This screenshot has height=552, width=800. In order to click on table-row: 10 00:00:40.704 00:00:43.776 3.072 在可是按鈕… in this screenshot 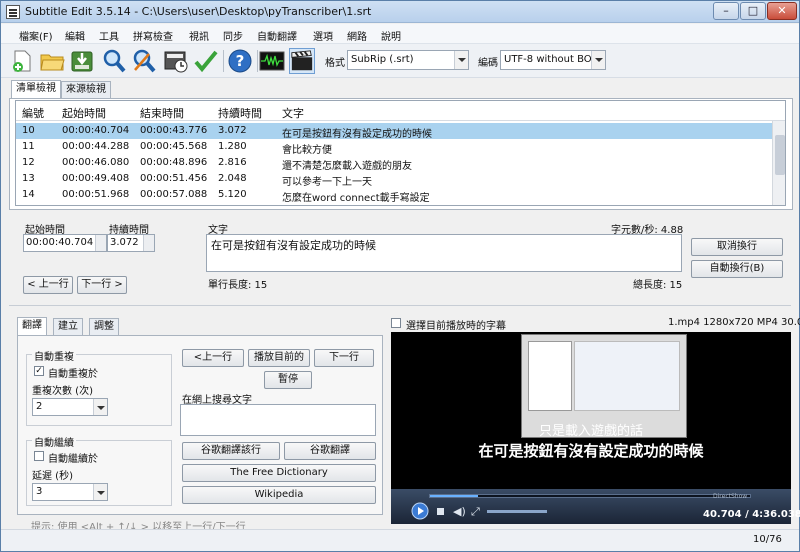, I will do `click(394, 131)`.